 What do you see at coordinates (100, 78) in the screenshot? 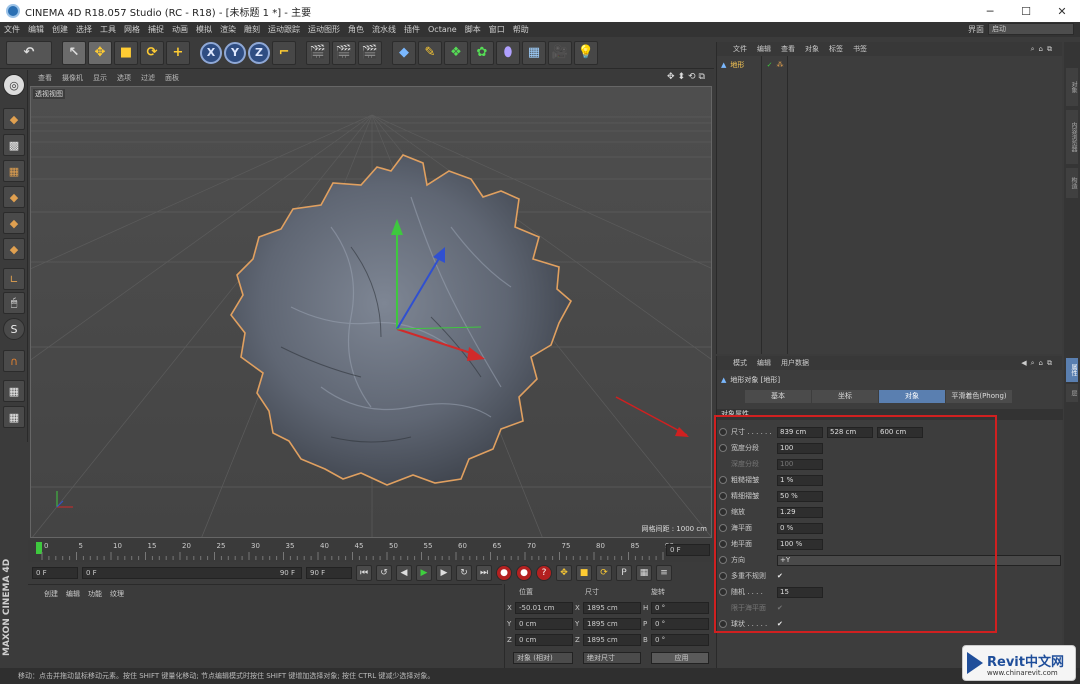
I see `viewport-menu-display: 显示` at bounding box center [100, 78].